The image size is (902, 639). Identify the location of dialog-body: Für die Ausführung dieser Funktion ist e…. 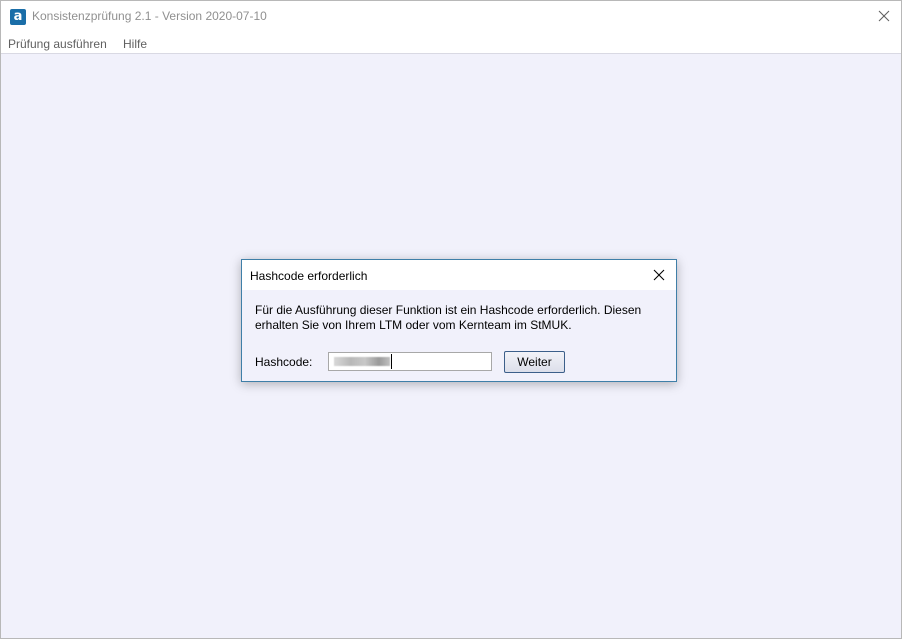
(459, 335).